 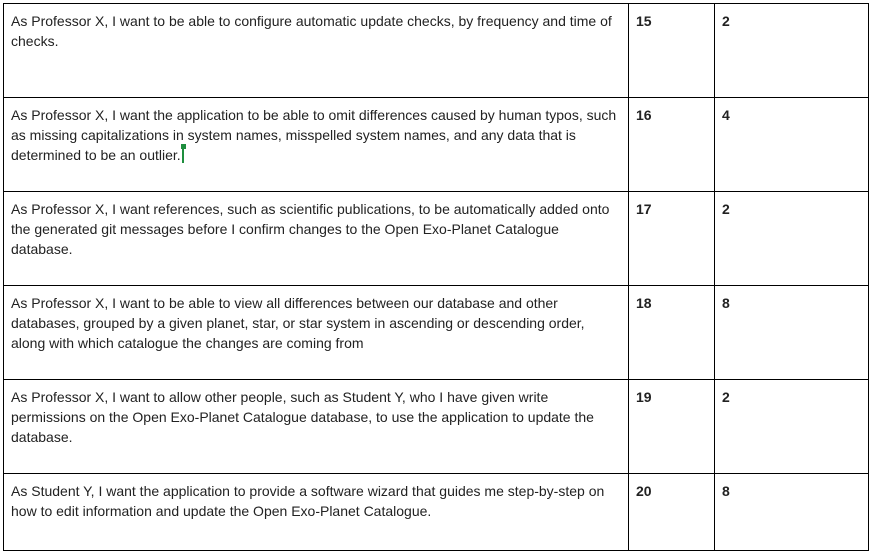 What do you see at coordinates (671, 426) in the screenshot?
I see `story-id-cell: 19` at bounding box center [671, 426].